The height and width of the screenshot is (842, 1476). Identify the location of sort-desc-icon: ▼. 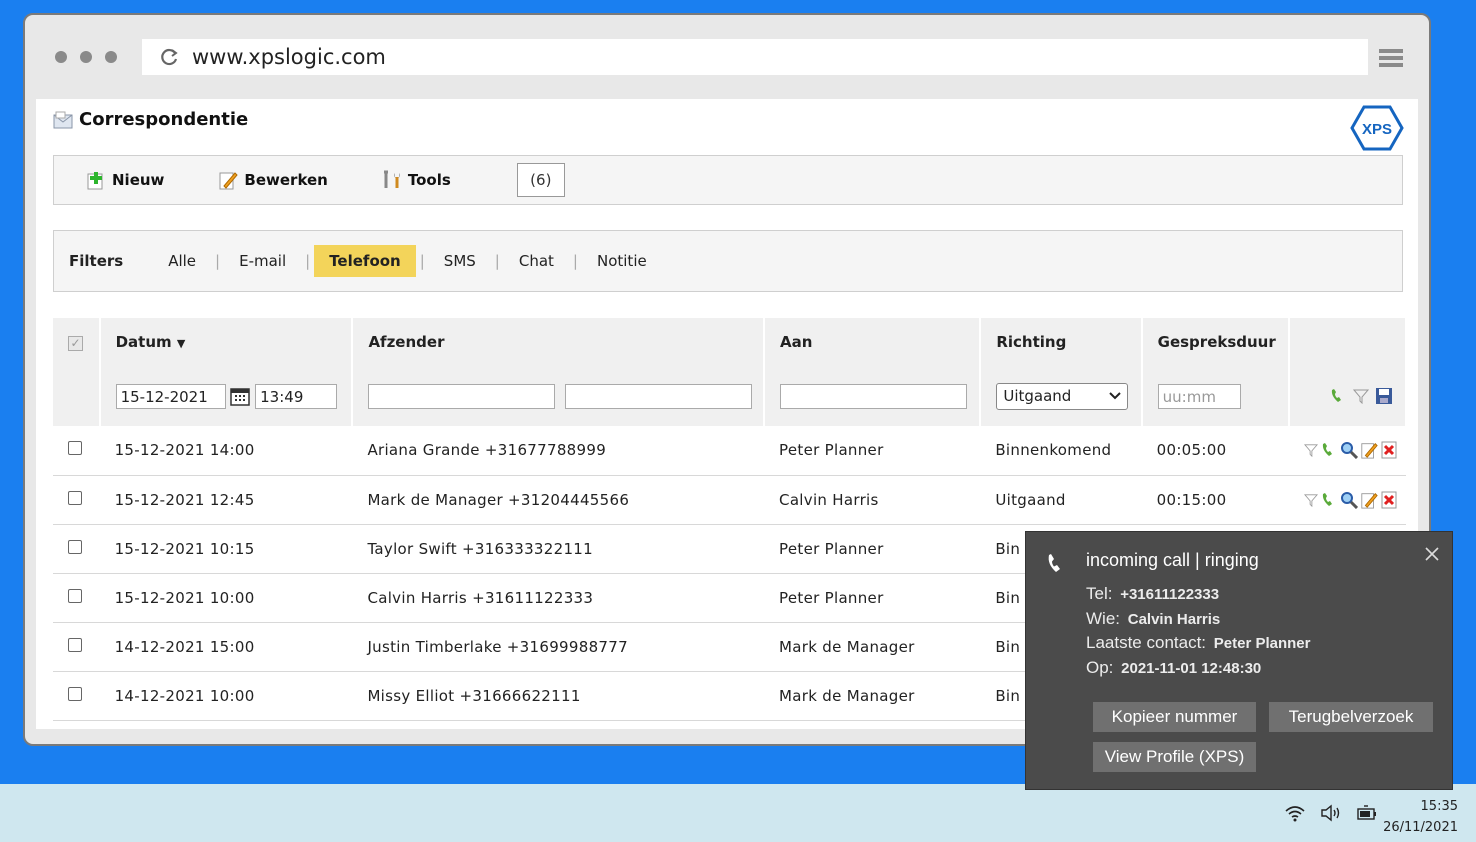
(181, 343).